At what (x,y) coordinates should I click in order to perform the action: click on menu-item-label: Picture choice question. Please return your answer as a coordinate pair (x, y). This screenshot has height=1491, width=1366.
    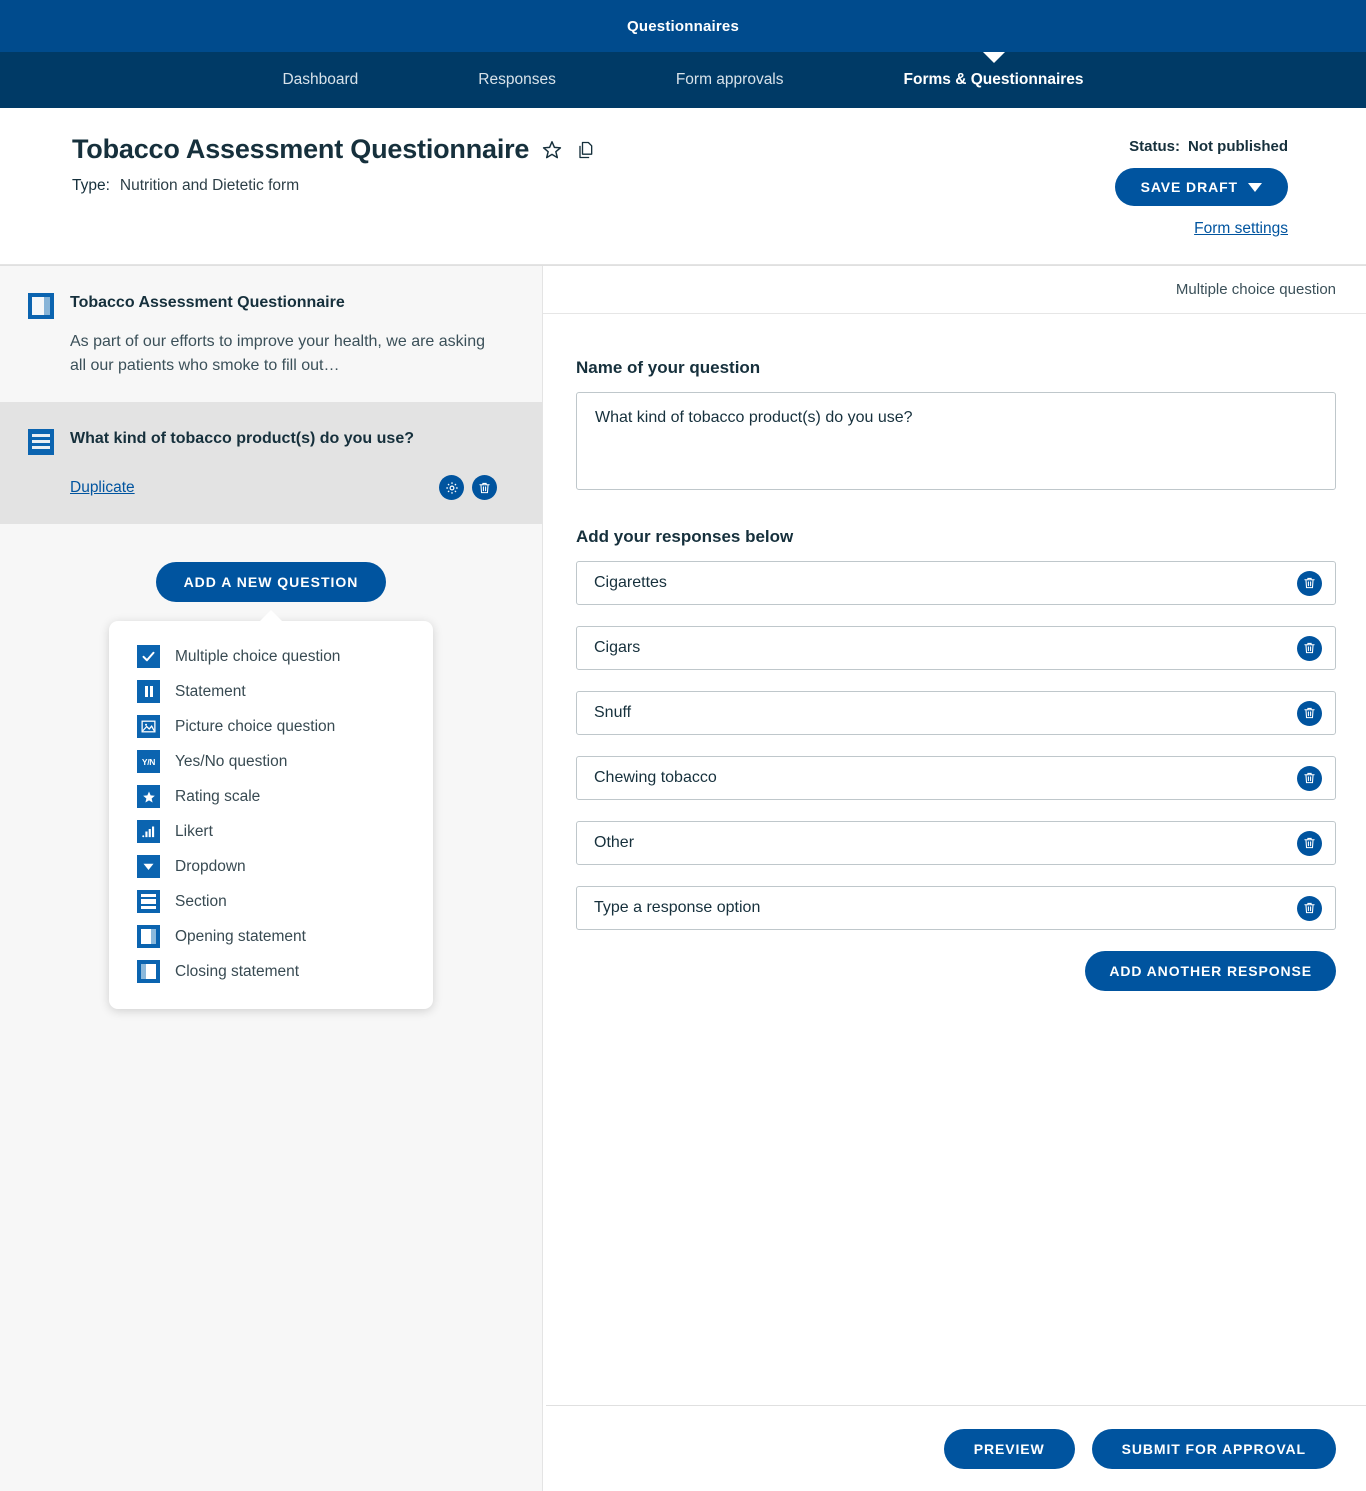
    Looking at the image, I should click on (255, 726).